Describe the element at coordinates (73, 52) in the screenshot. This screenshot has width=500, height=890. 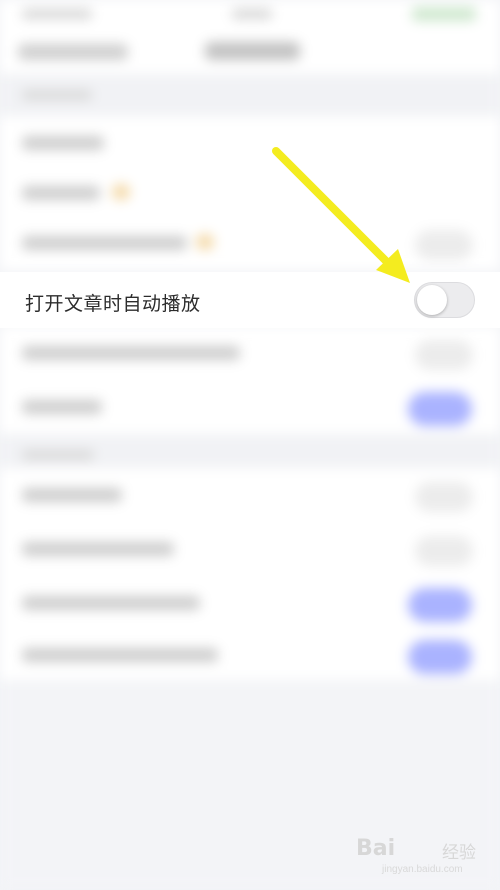
I see `back-button` at that location.